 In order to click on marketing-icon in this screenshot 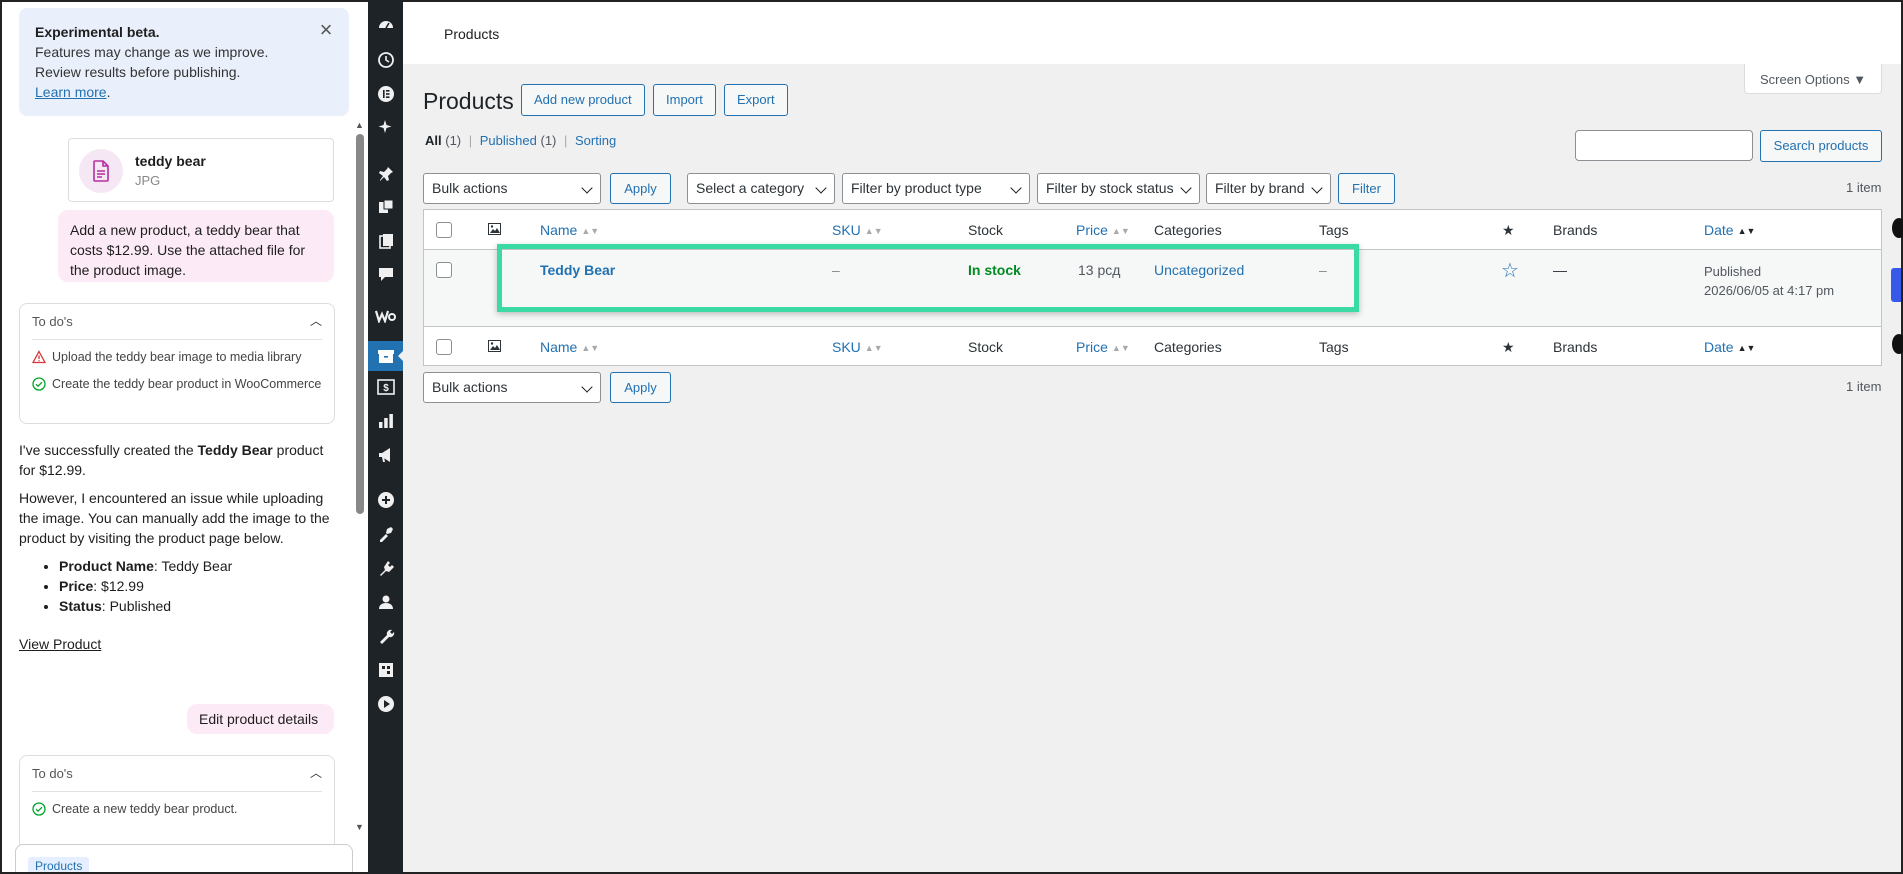, I will do `click(386, 455)`.